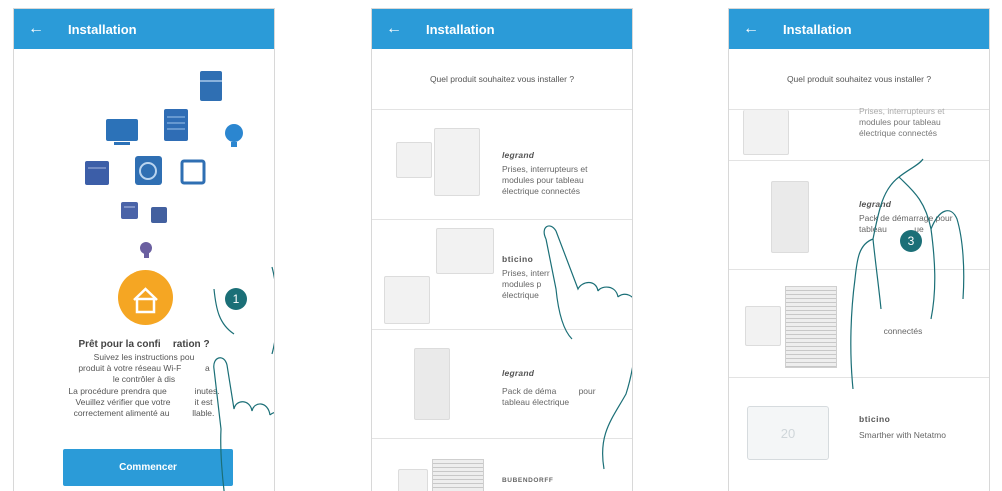 The image size is (1002, 491). What do you see at coordinates (164, 164) in the screenshot?
I see `appliance-illustration` at bounding box center [164, 164].